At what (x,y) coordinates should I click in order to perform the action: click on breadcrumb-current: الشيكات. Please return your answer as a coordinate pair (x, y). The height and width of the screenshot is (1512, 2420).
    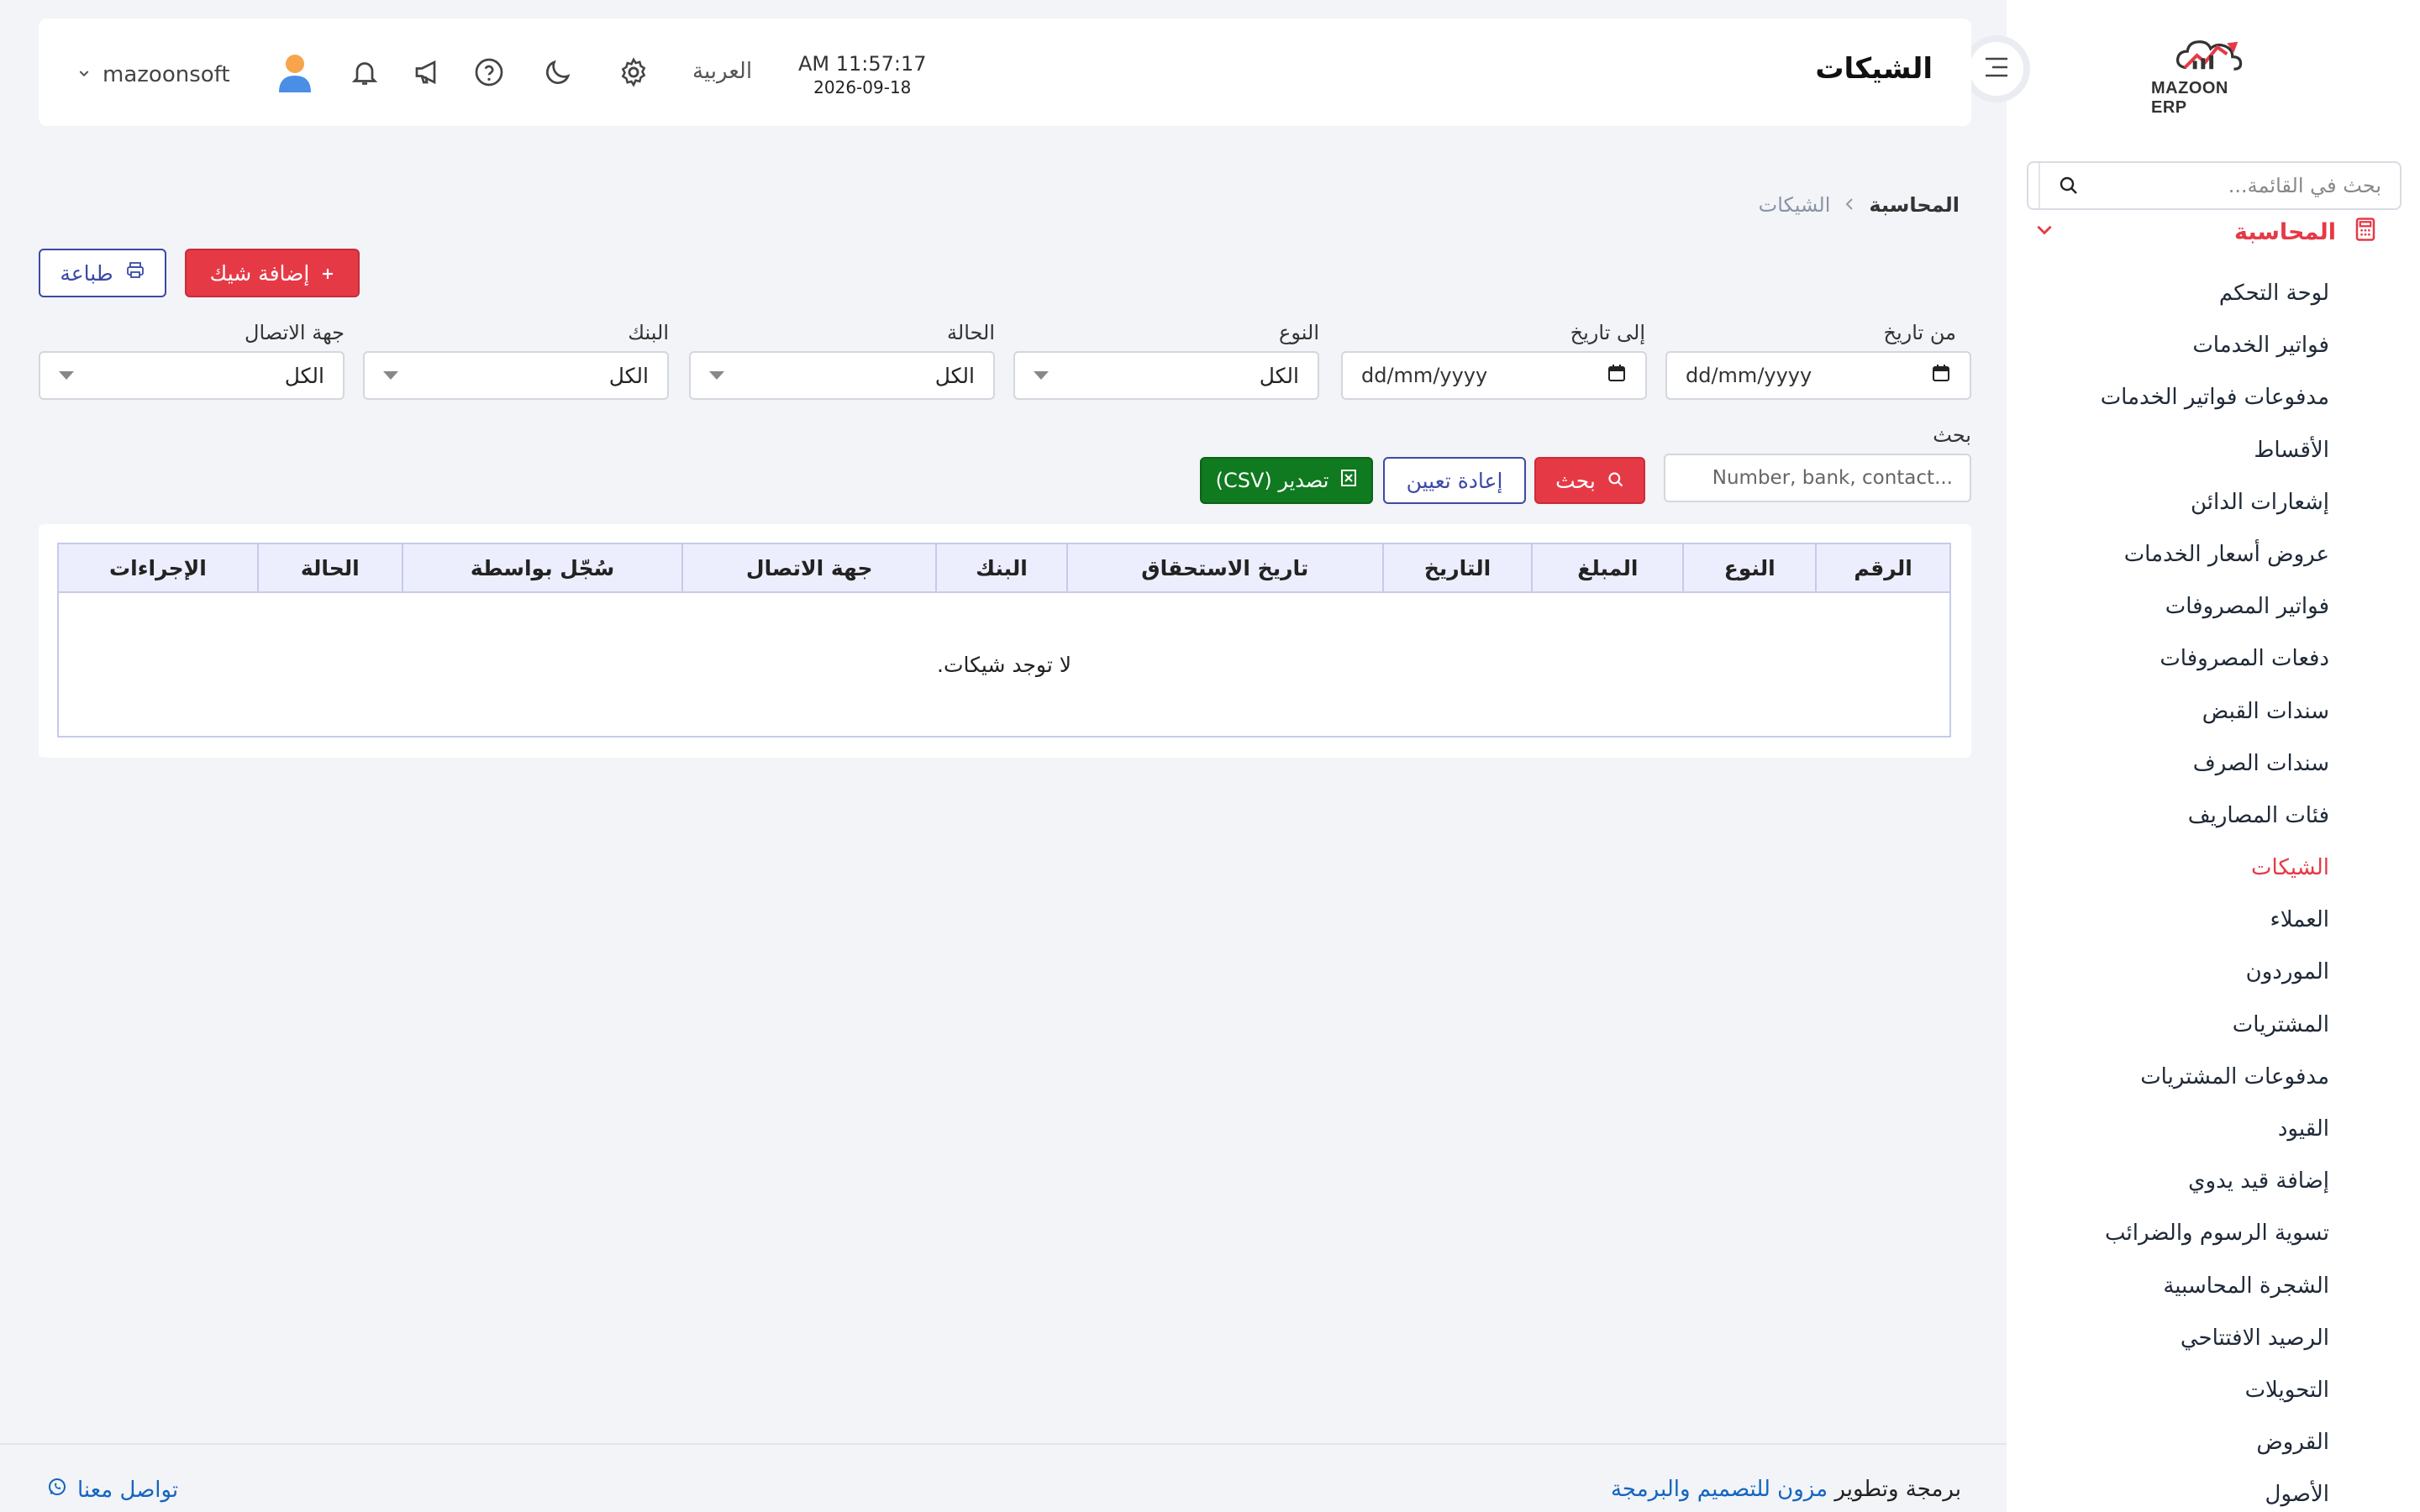
    Looking at the image, I should click on (1795, 205).